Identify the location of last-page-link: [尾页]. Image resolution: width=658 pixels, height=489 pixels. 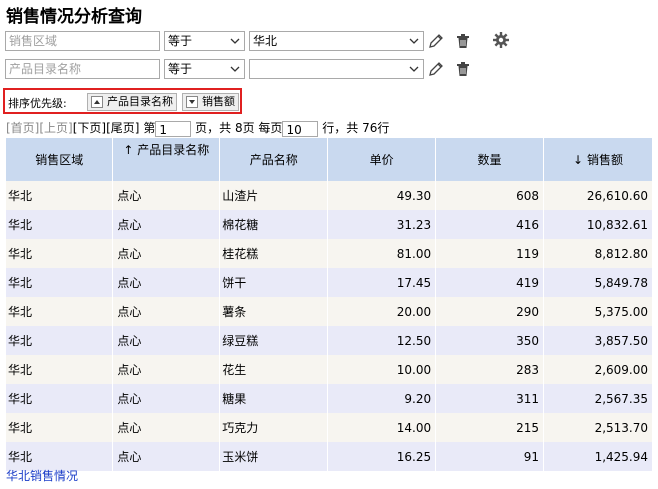
(122, 128).